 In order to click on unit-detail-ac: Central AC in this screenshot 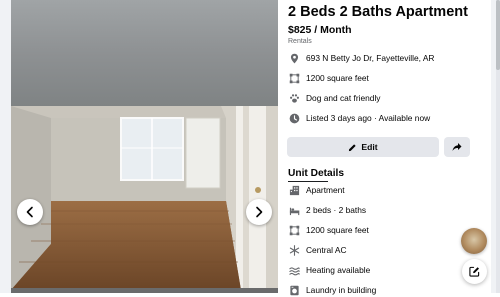, I will do `click(317, 250)`.